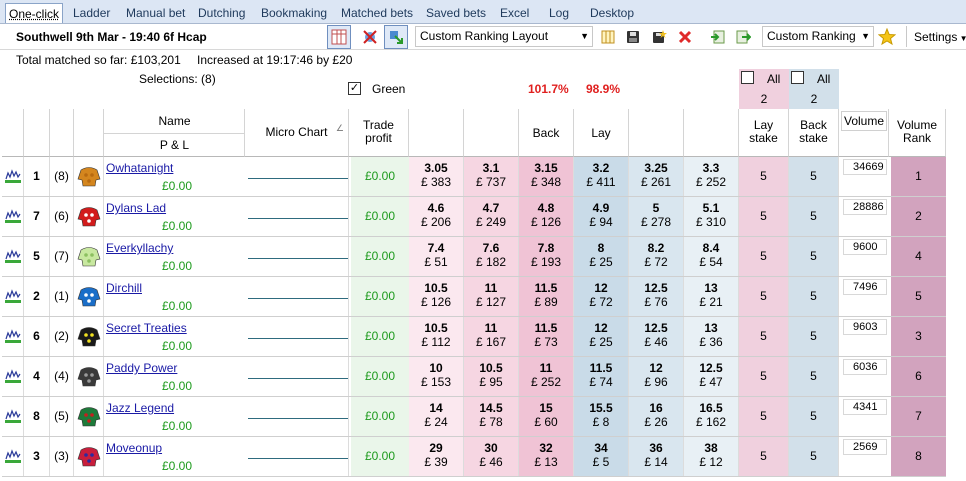 This screenshot has width=966, height=481. What do you see at coordinates (656, 216) in the screenshot?
I see `lay-price-2: 5 £ 278` at bounding box center [656, 216].